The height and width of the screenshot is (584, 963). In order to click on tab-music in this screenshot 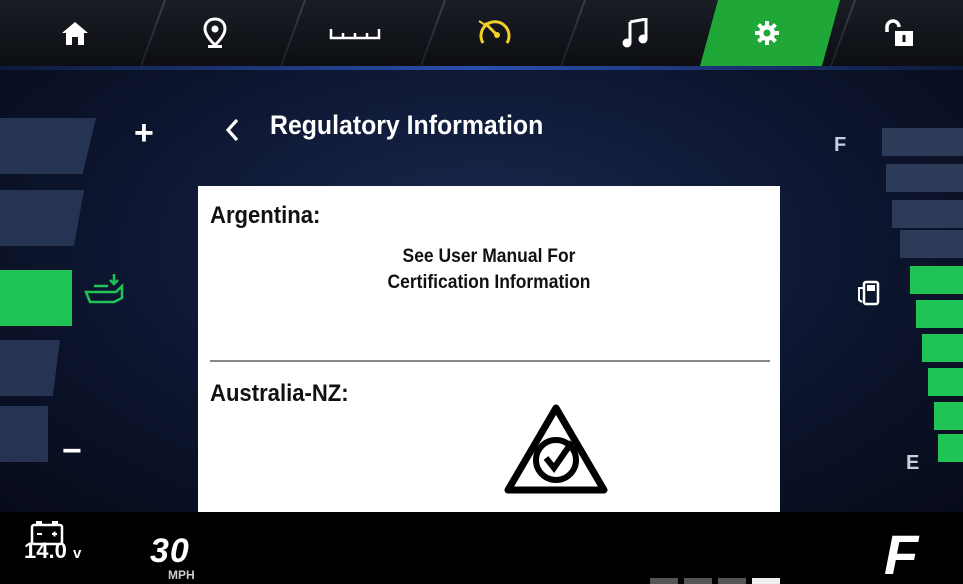, I will do `click(635, 33)`.